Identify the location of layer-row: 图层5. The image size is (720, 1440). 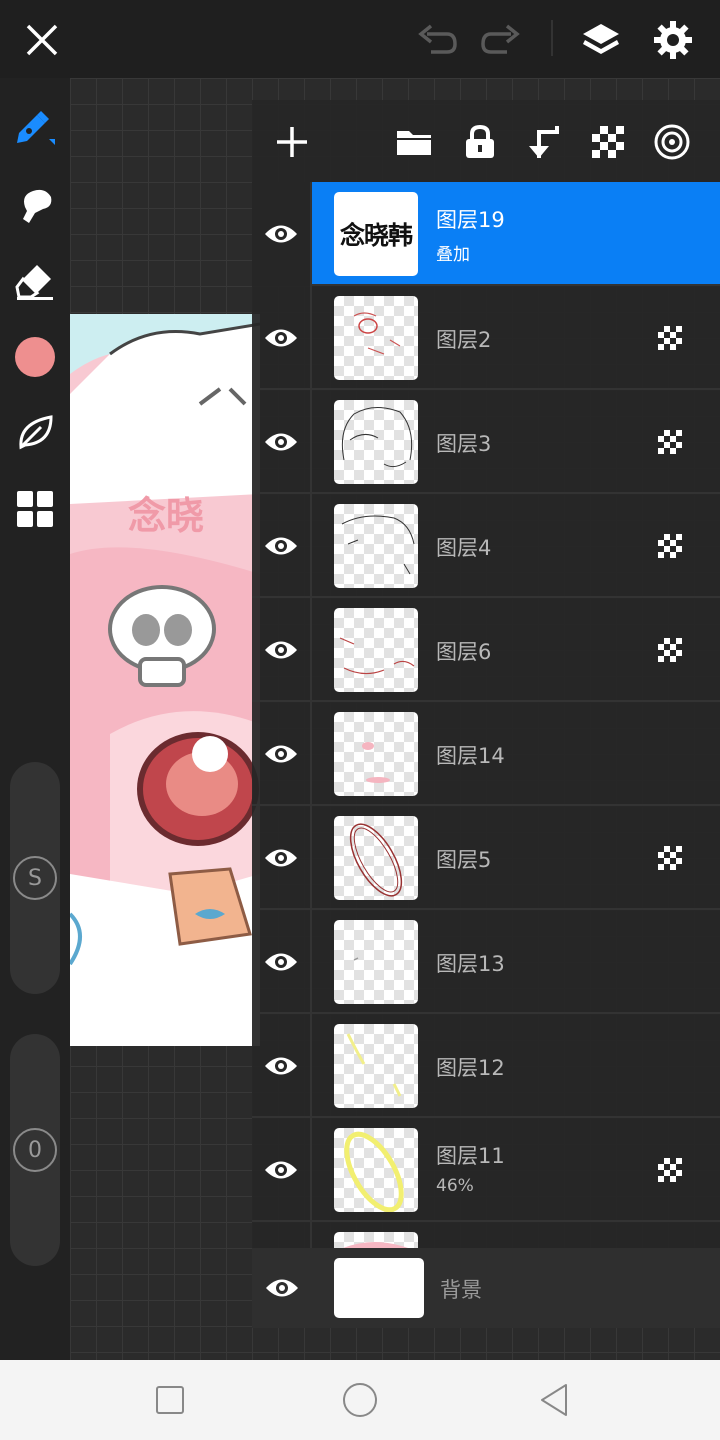
(486, 858).